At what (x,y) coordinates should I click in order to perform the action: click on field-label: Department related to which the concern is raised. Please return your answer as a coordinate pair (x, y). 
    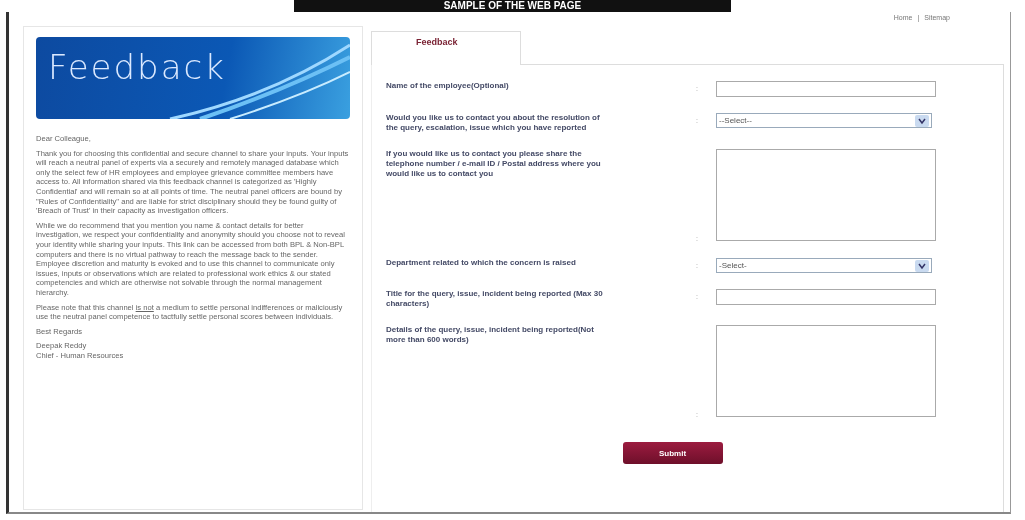
    Looking at the image, I should click on (481, 263).